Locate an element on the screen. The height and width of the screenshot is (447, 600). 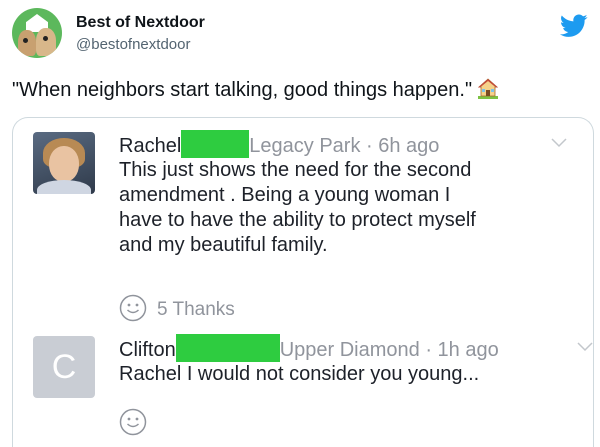
avatar: C is located at coordinates (64, 367).